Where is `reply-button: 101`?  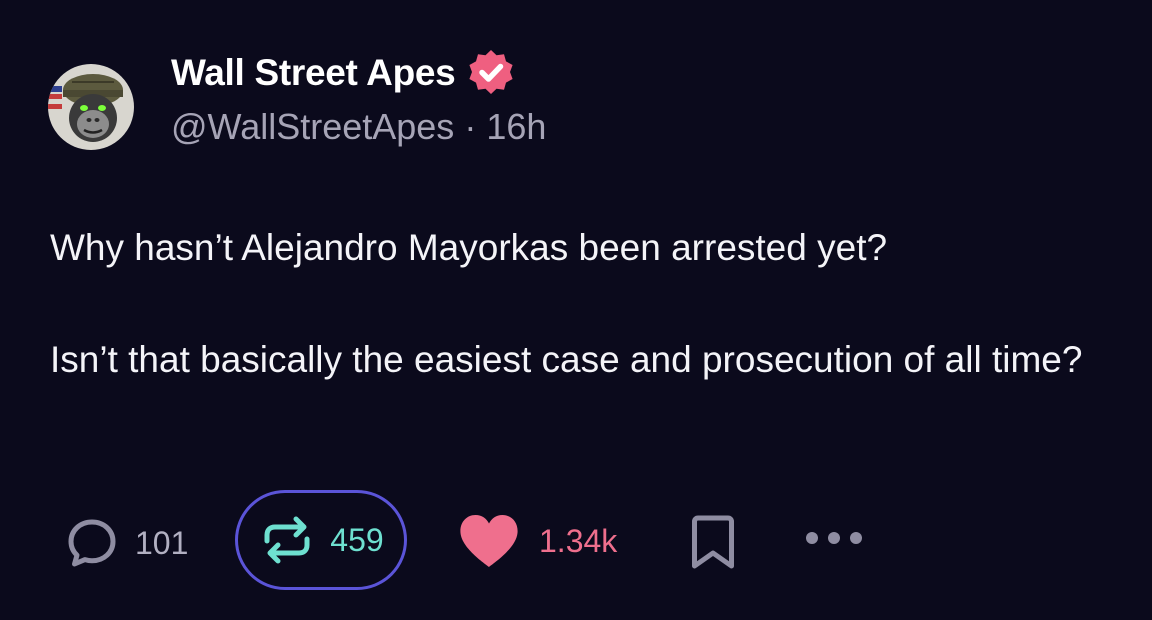 reply-button: 101 is located at coordinates (127, 543).